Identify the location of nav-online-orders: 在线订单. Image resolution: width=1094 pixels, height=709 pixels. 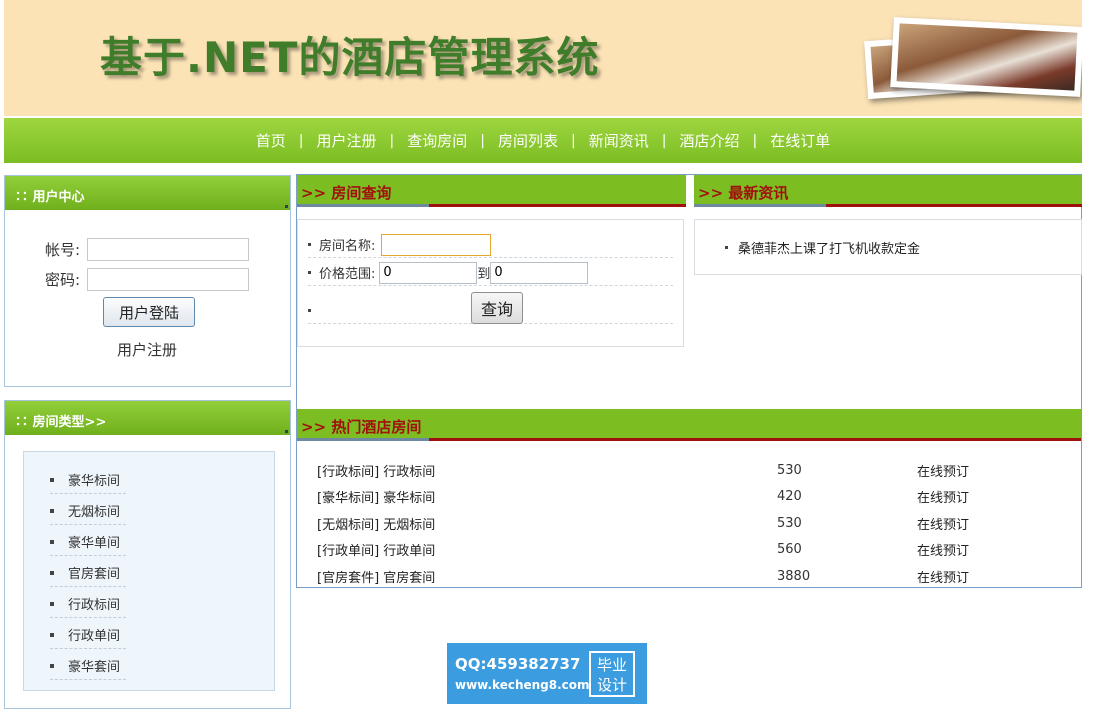
(800, 140).